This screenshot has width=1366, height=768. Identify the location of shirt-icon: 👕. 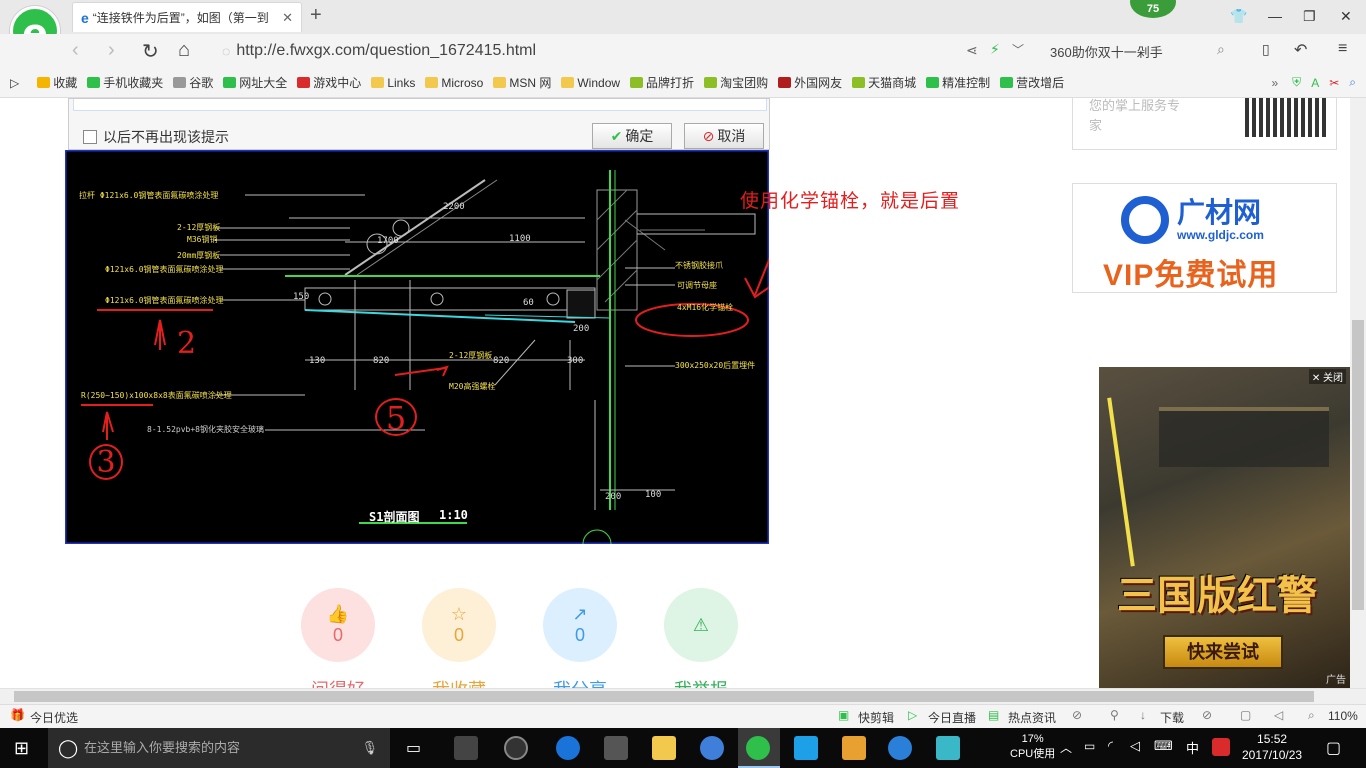
(1238, 16).